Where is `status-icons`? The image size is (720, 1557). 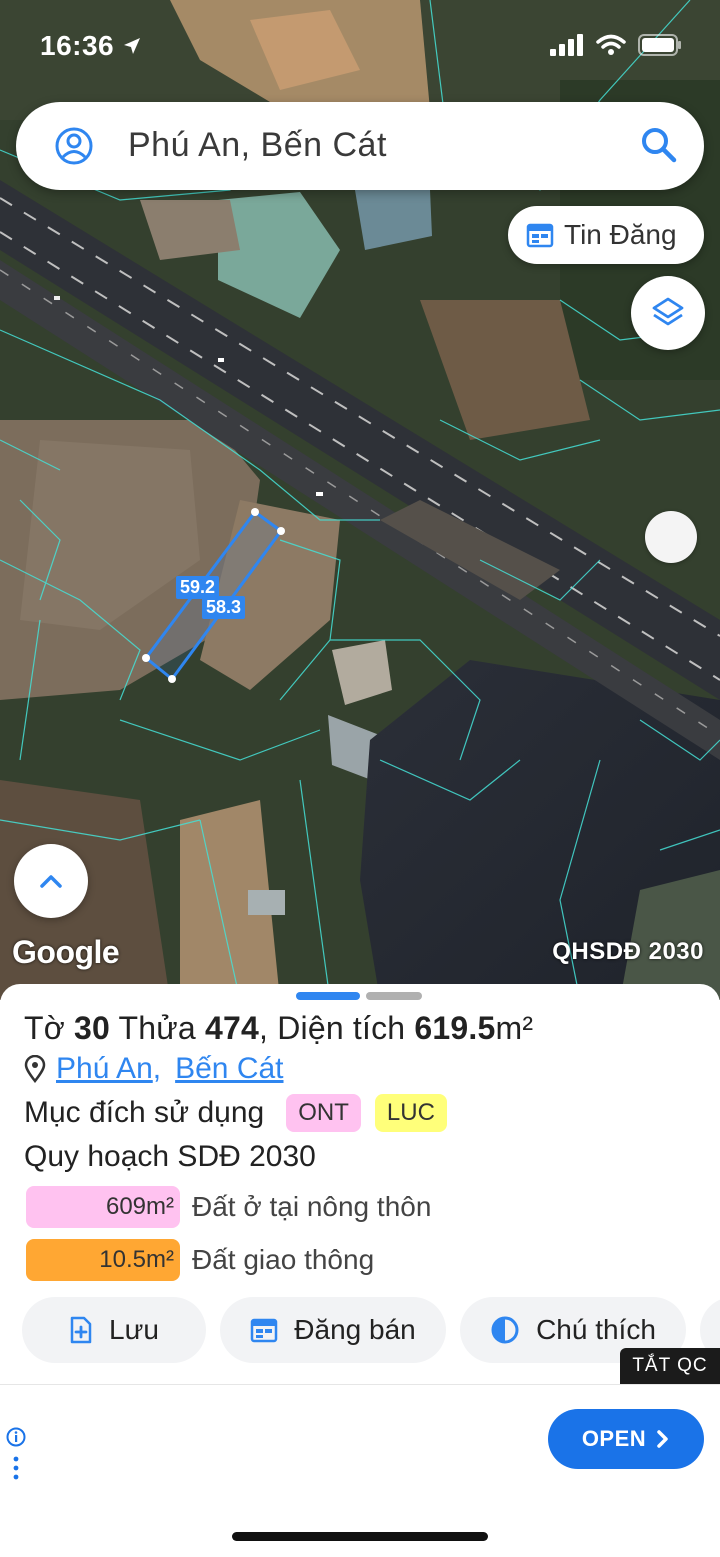 status-icons is located at coordinates (616, 45).